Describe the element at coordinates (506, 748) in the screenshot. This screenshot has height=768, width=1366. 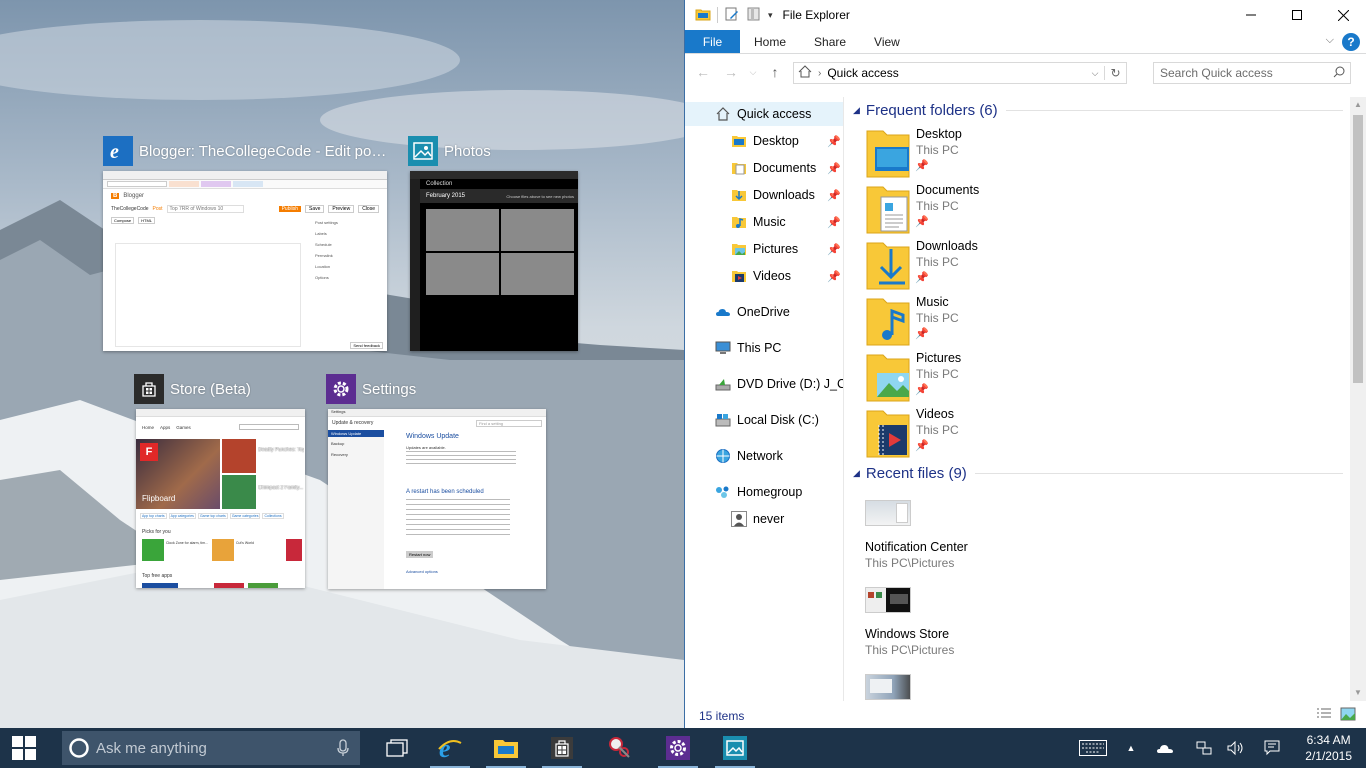
I see `taskbar-app-file-explorer` at that location.